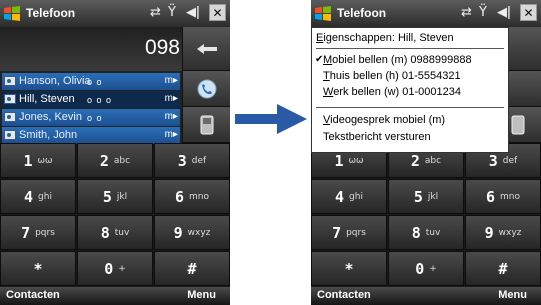  Describe the element at coordinates (271, 119) in the screenshot. I see `right-arrow-icon` at that location.